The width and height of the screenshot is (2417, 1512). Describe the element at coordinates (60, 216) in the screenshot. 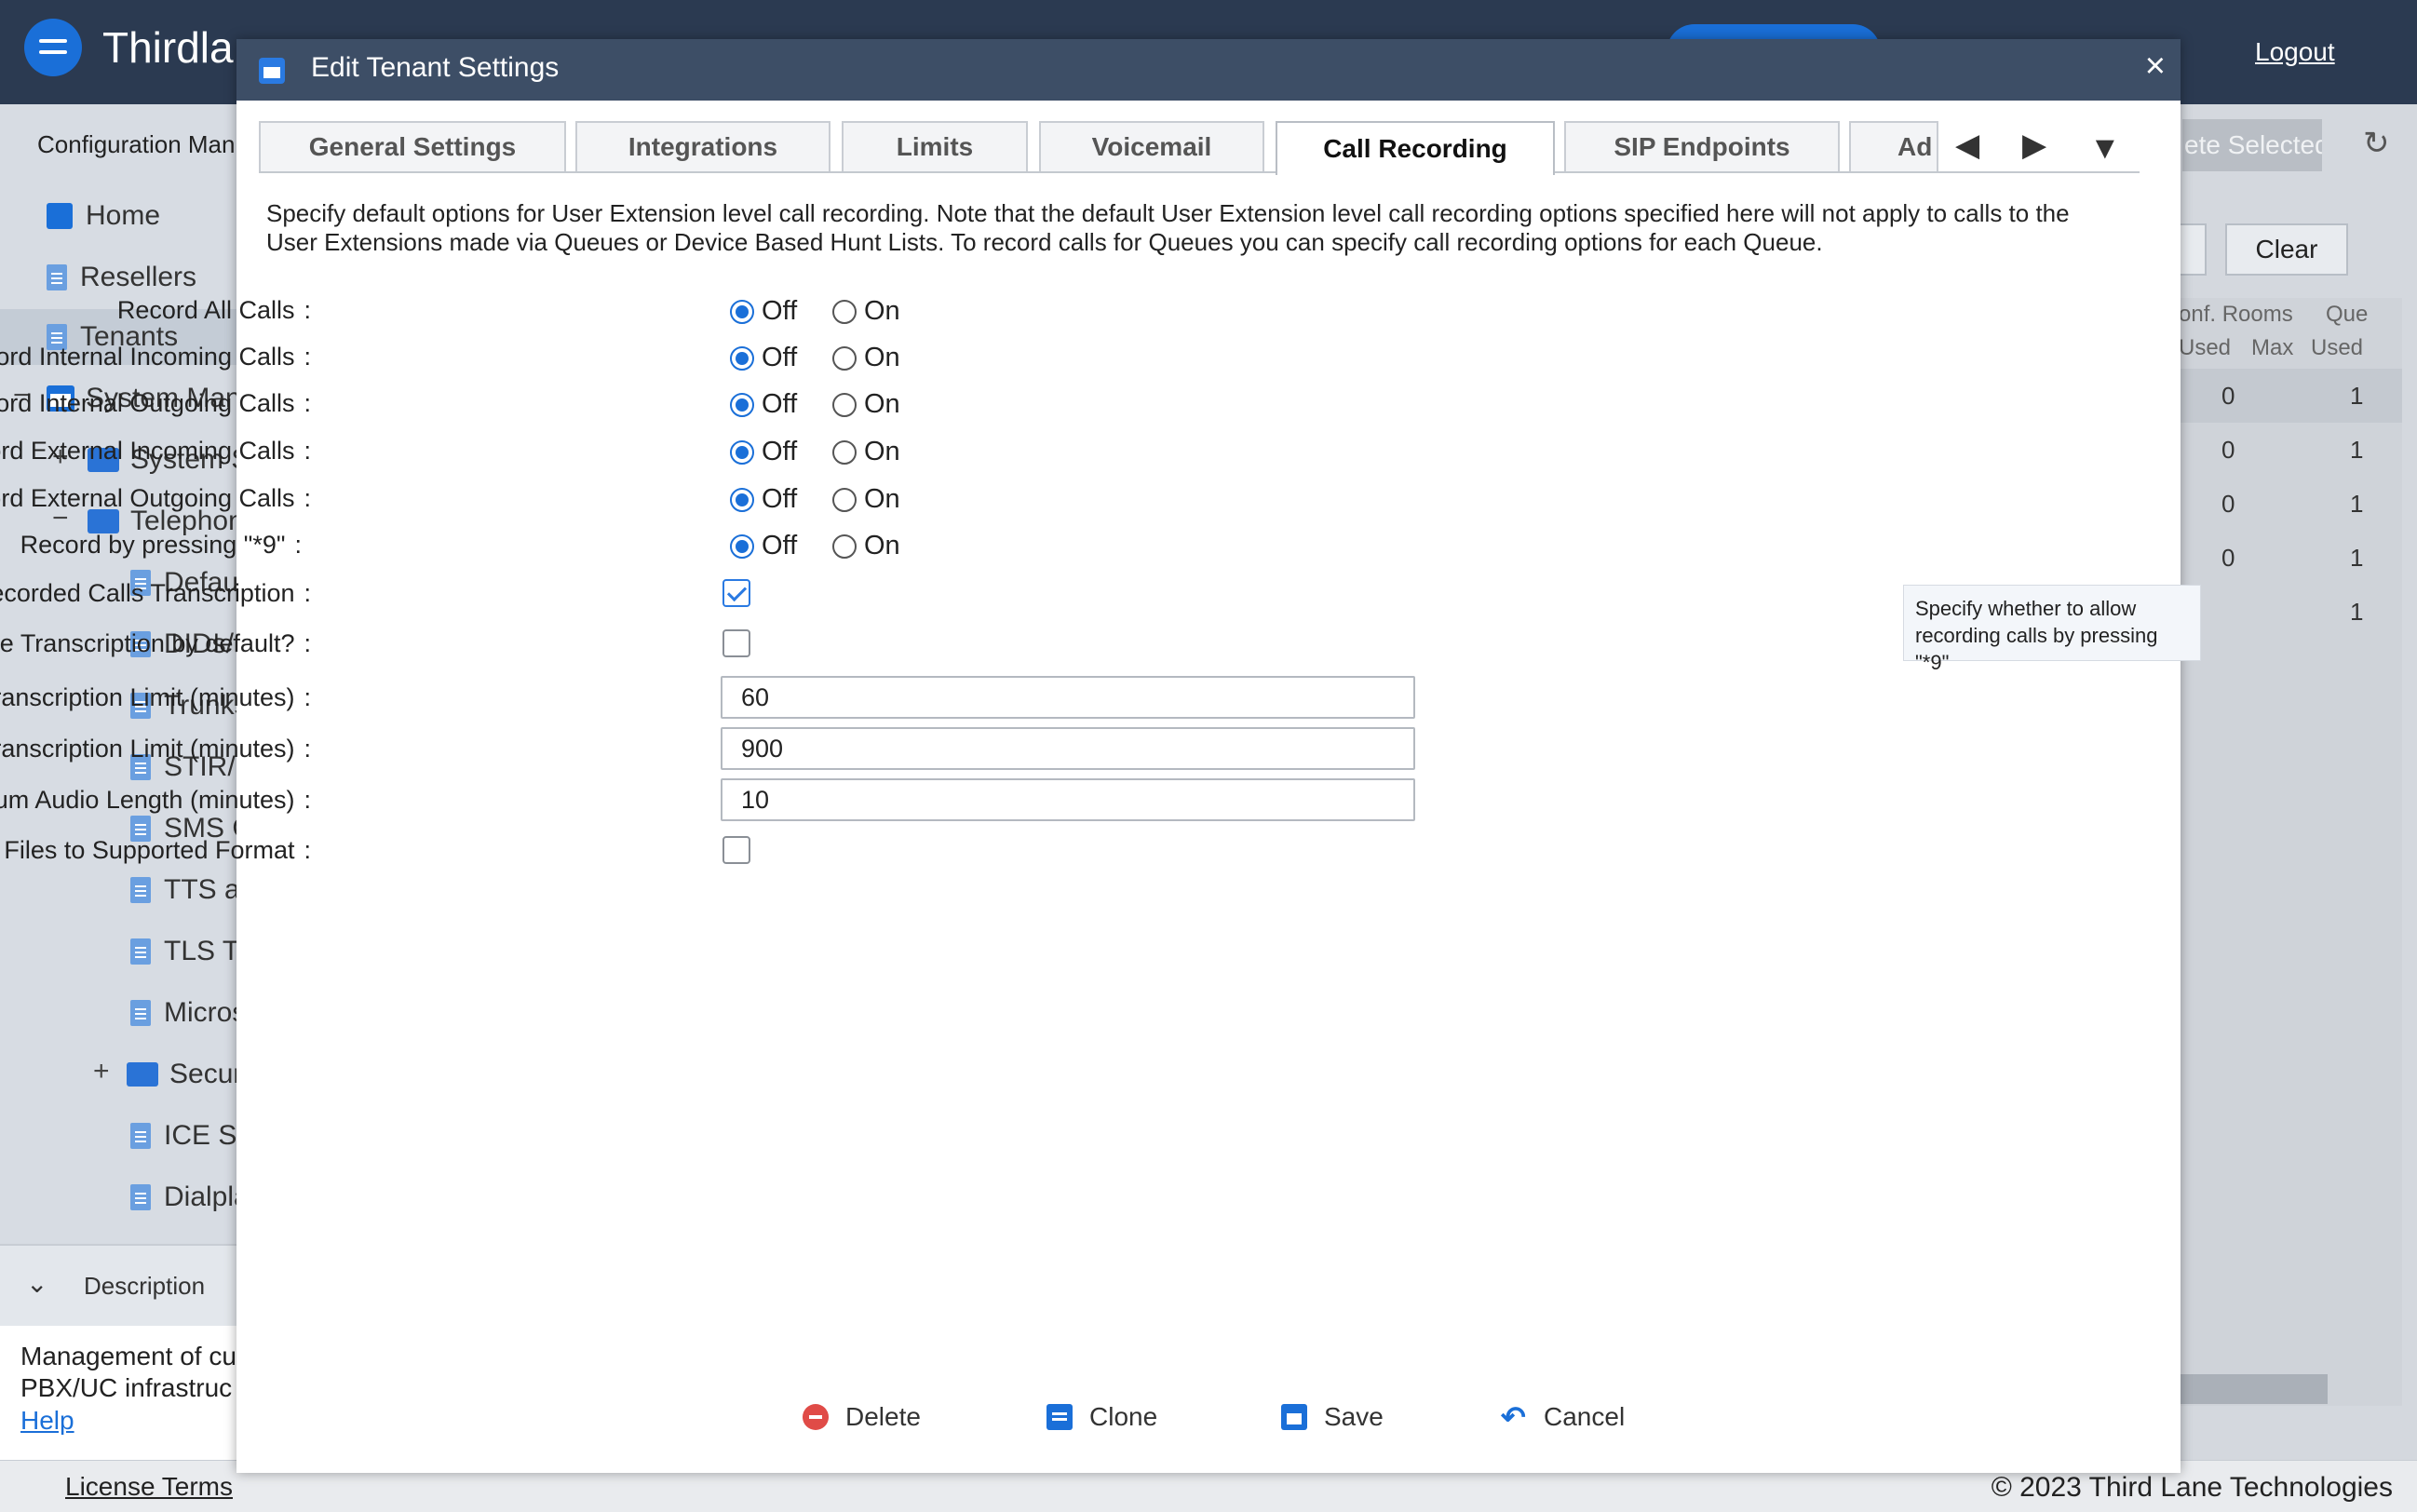

I see `home-icon` at that location.